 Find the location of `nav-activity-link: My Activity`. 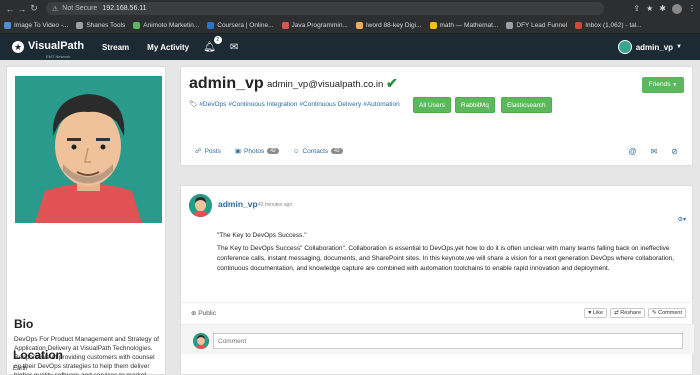

nav-activity-link: My Activity is located at coordinates (168, 47).